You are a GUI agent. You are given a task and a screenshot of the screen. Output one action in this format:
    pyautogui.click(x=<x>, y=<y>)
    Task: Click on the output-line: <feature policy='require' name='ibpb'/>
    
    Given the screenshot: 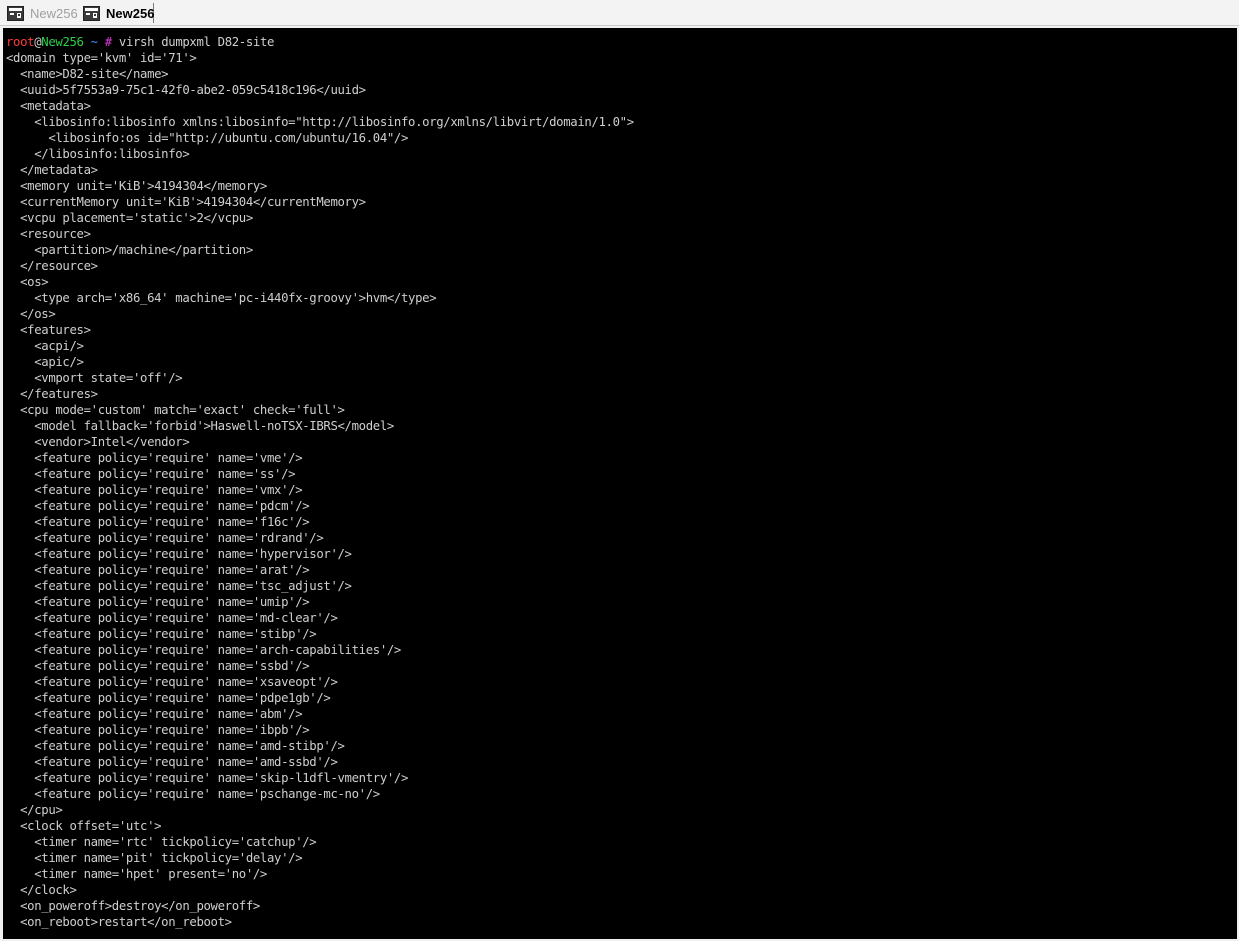 What is the action you would take?
    pyautogui.click(x=158, y=730)
    